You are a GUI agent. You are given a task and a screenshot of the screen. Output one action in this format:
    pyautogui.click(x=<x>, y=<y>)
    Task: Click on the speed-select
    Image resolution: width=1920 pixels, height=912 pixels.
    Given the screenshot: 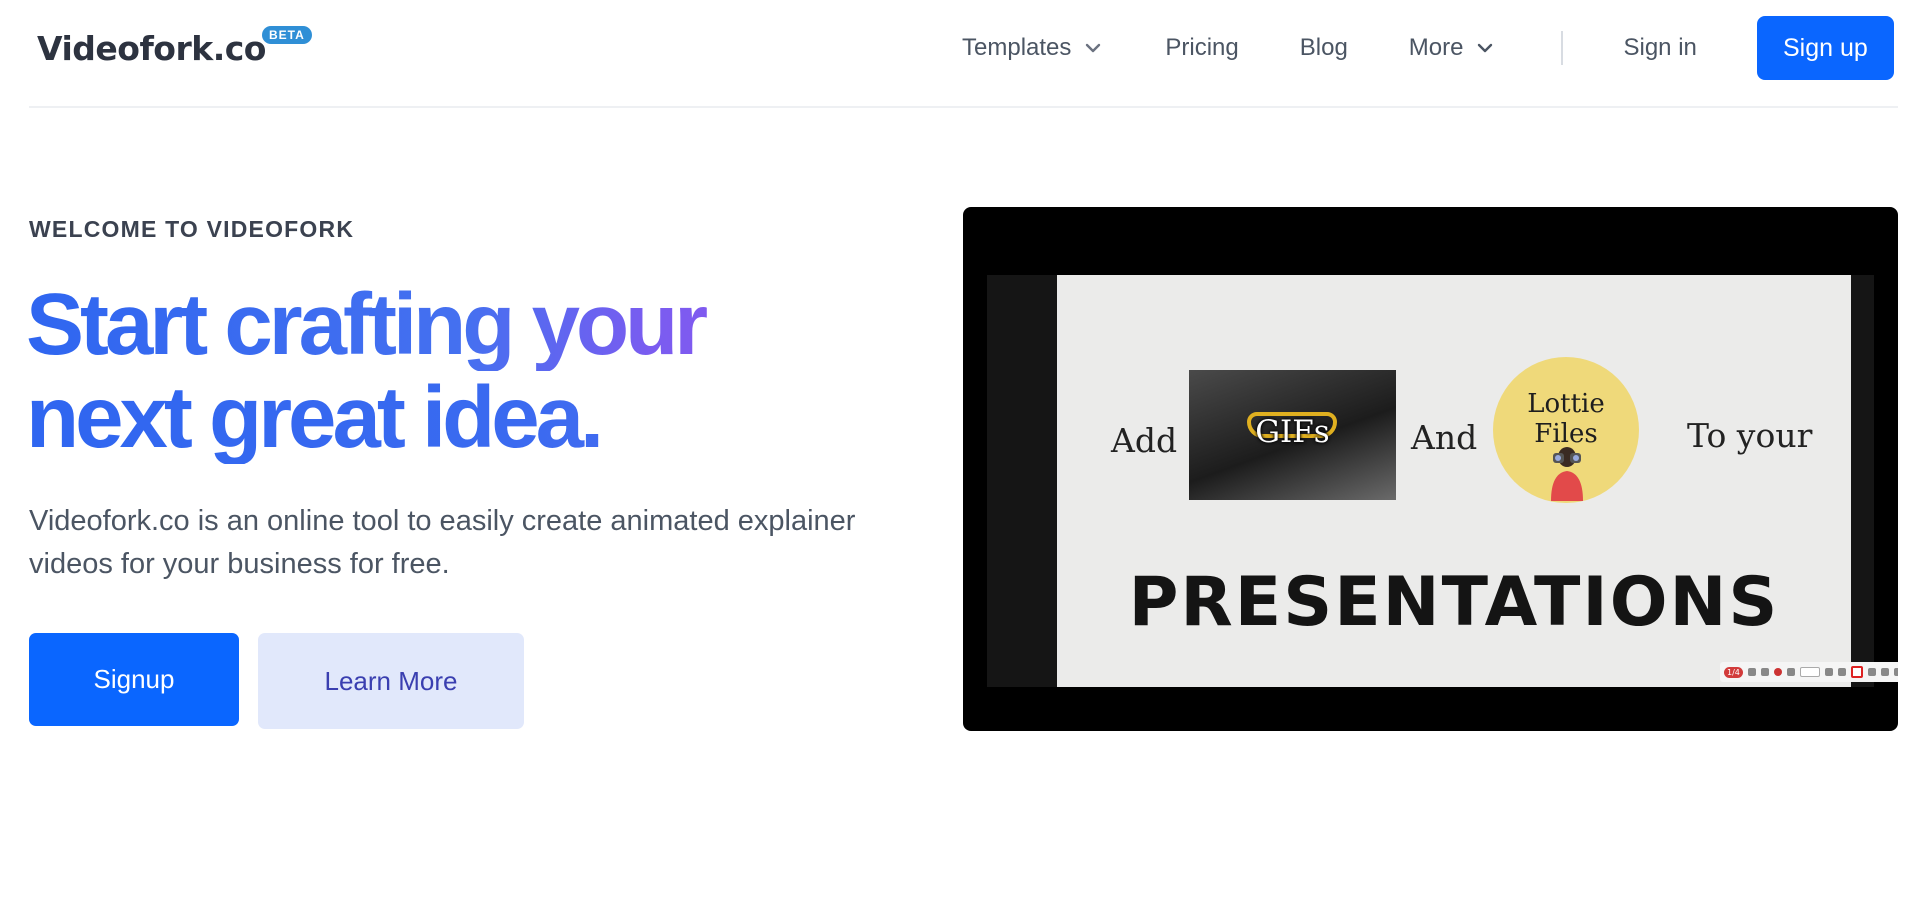 What is the action you would take?
    pyautogui.click(x=1809, y=672)
    